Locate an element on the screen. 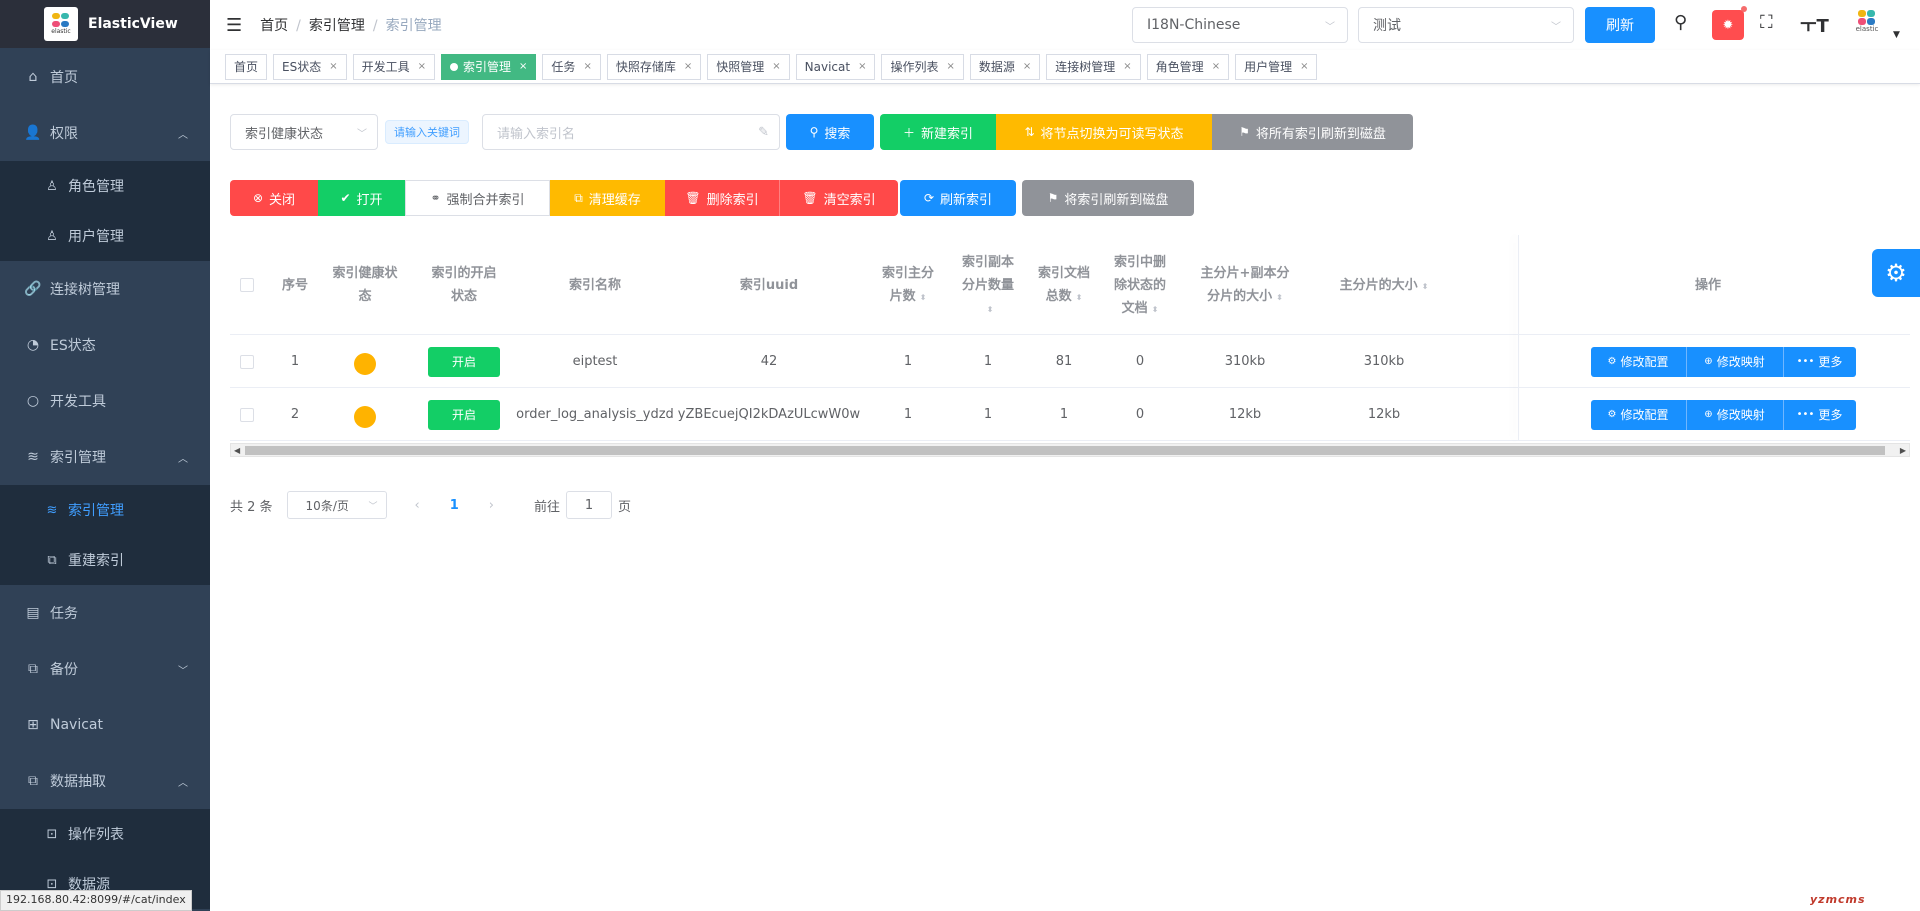 This screenshot has width=1920, height=911. col-pri-store: 主分片的大小 ⬍ is located at coordinates (1384, 285).